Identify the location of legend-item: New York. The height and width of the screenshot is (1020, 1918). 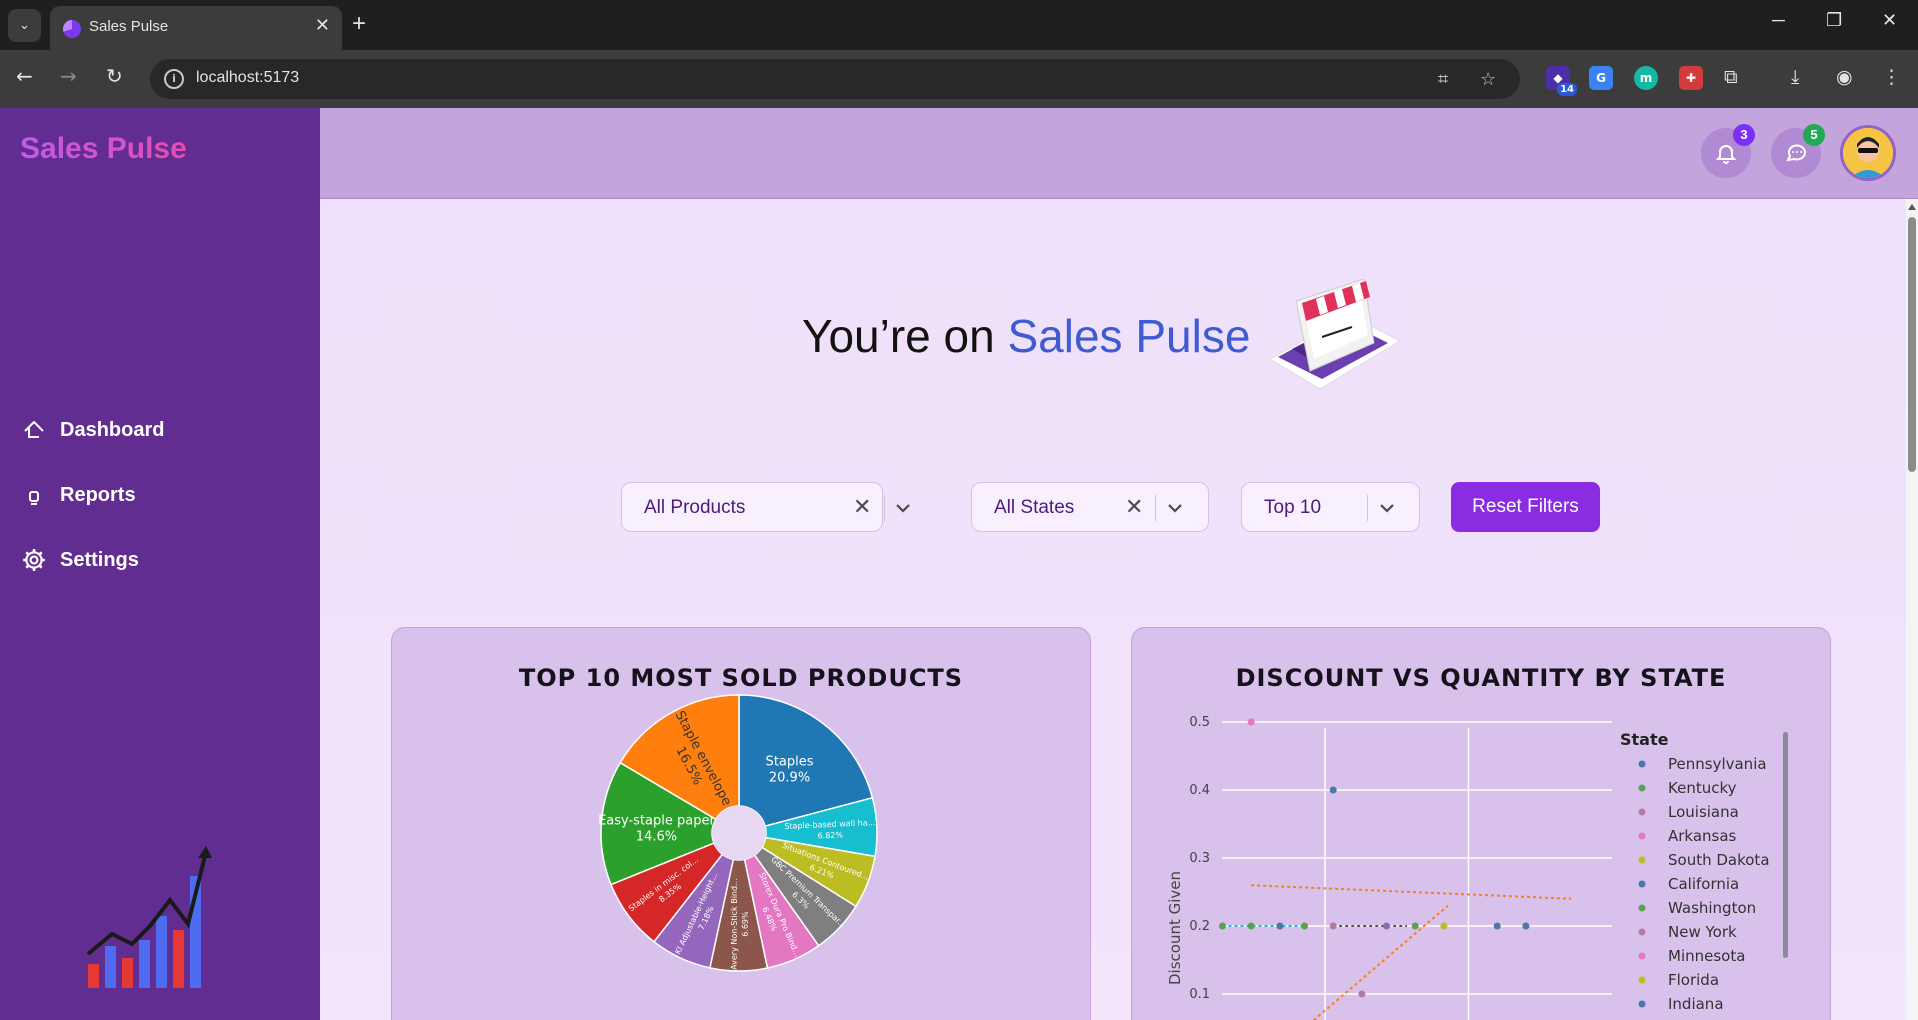
(1702, 932).